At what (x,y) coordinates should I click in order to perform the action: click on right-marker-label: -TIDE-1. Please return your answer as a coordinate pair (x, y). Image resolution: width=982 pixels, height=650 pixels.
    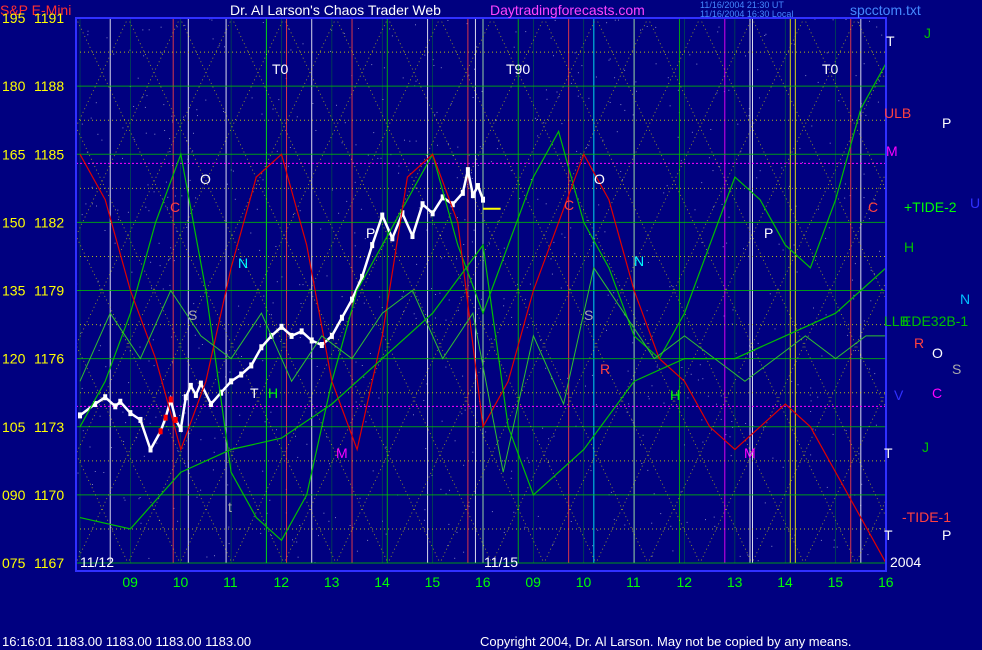
    Looking at the image, I should click on (926, 517).